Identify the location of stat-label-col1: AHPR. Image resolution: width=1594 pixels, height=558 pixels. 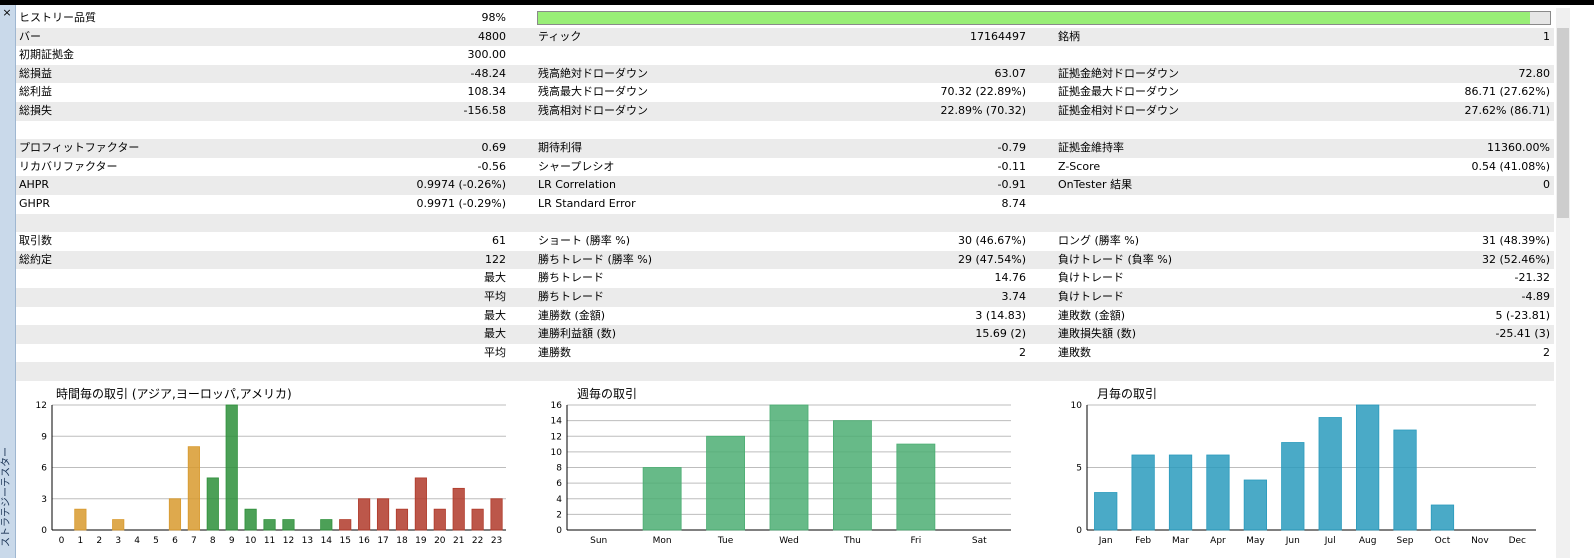
(34, 185).